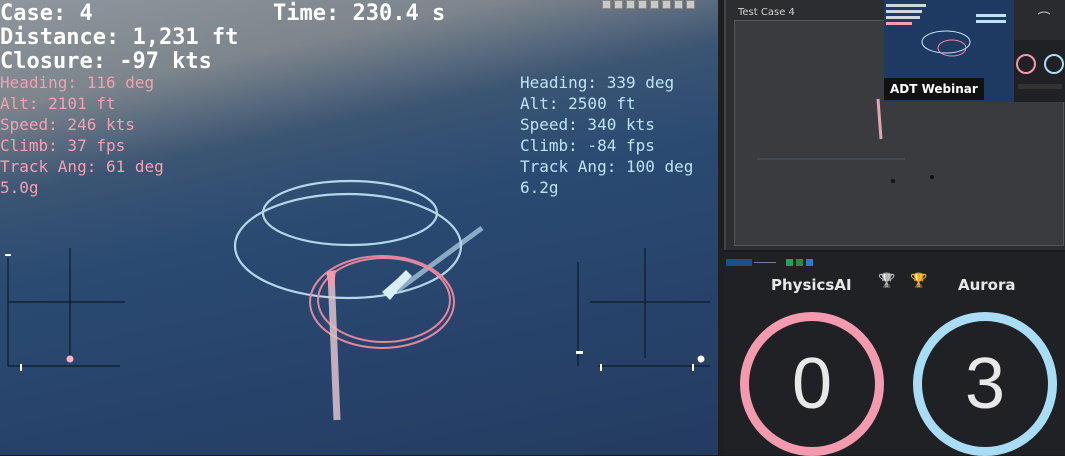 The image size is (1065, 456). I want to click on red-g-load: 5.0g, so click(19, 187).